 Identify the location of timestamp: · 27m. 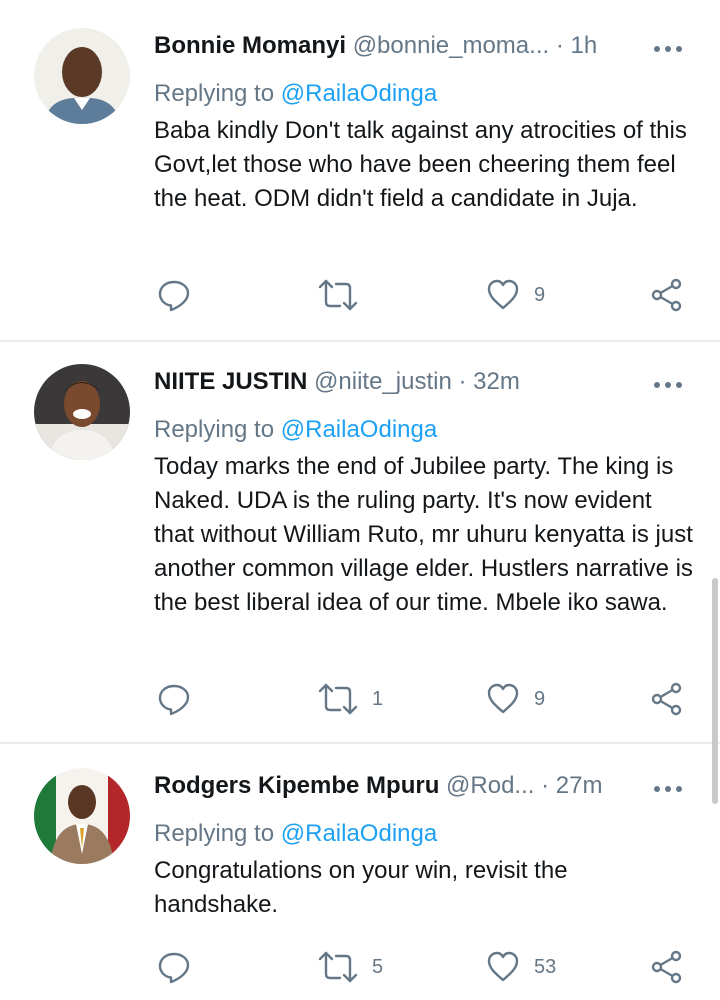
(571, 785).